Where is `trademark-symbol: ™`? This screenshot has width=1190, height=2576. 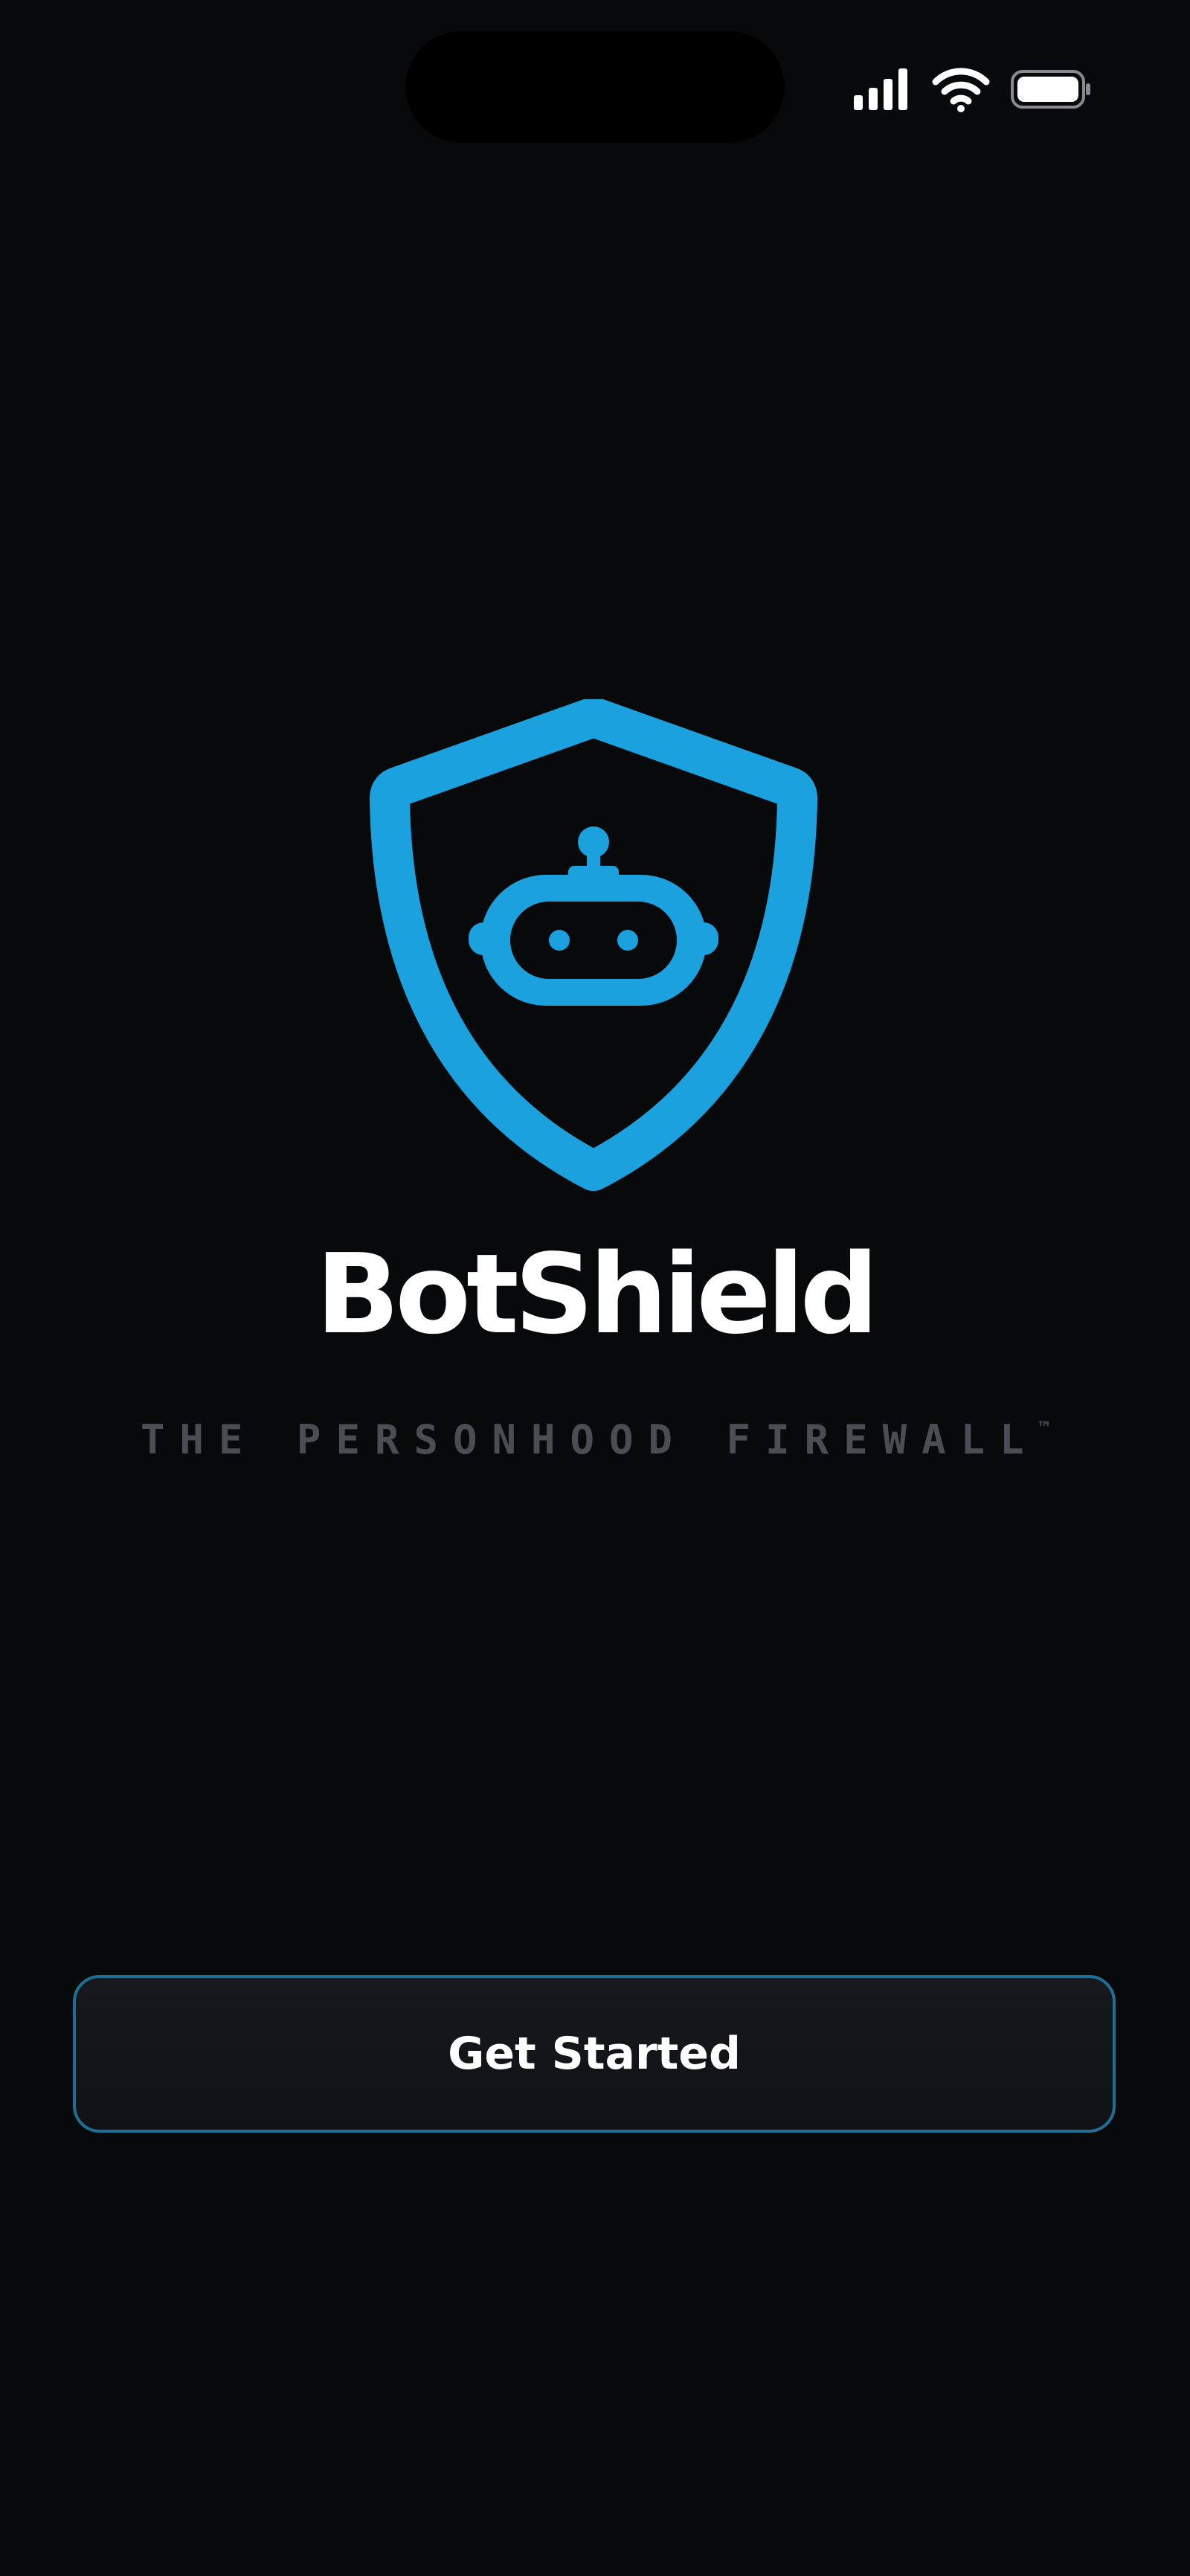 trademark-symbol: ™ is located at coordinates (1044, 1428).